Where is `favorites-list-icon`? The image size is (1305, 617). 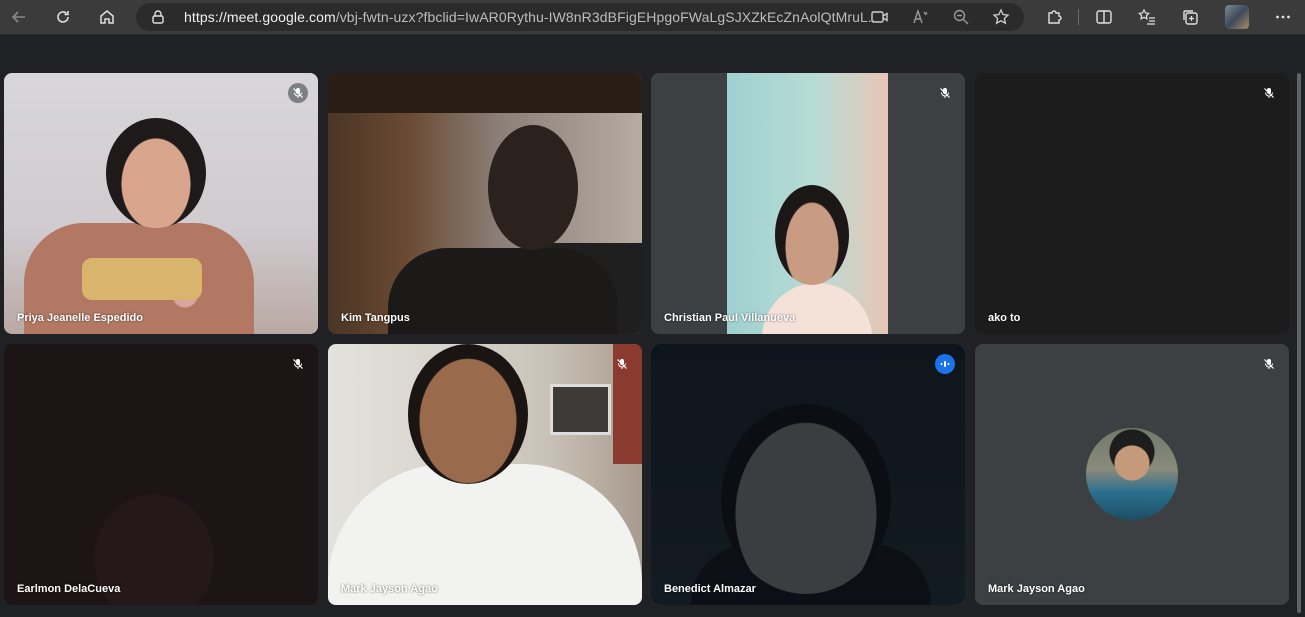
favorites-list-icon is located at coordinates (1146, 16).